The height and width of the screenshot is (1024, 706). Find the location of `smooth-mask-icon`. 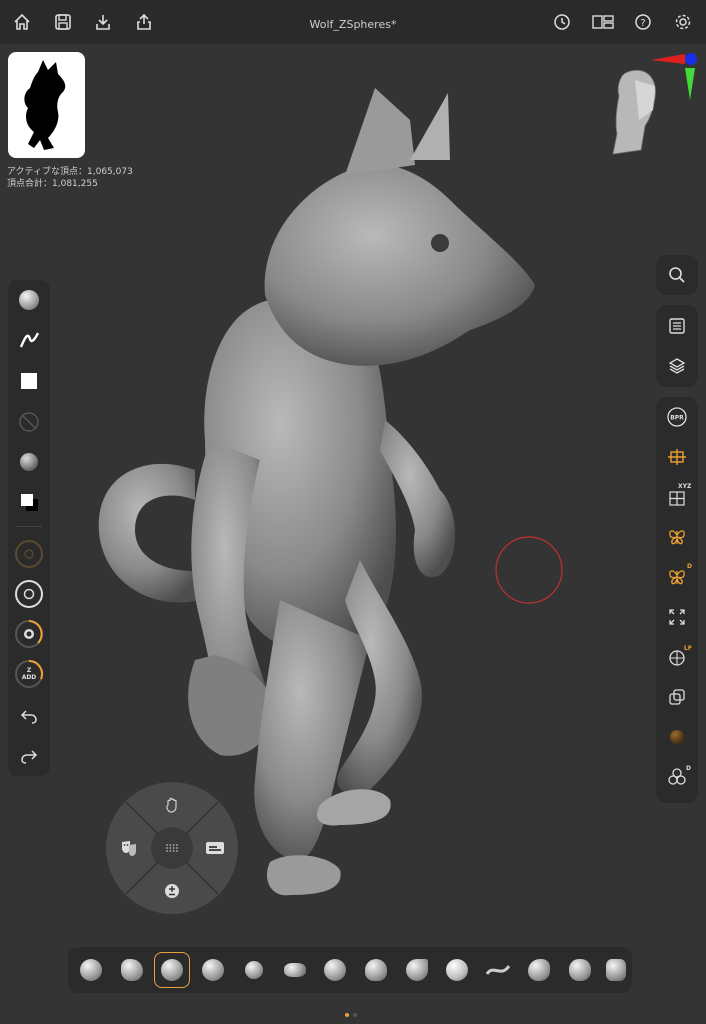

smooth-mask-icon is located at coordinates (215, 848).